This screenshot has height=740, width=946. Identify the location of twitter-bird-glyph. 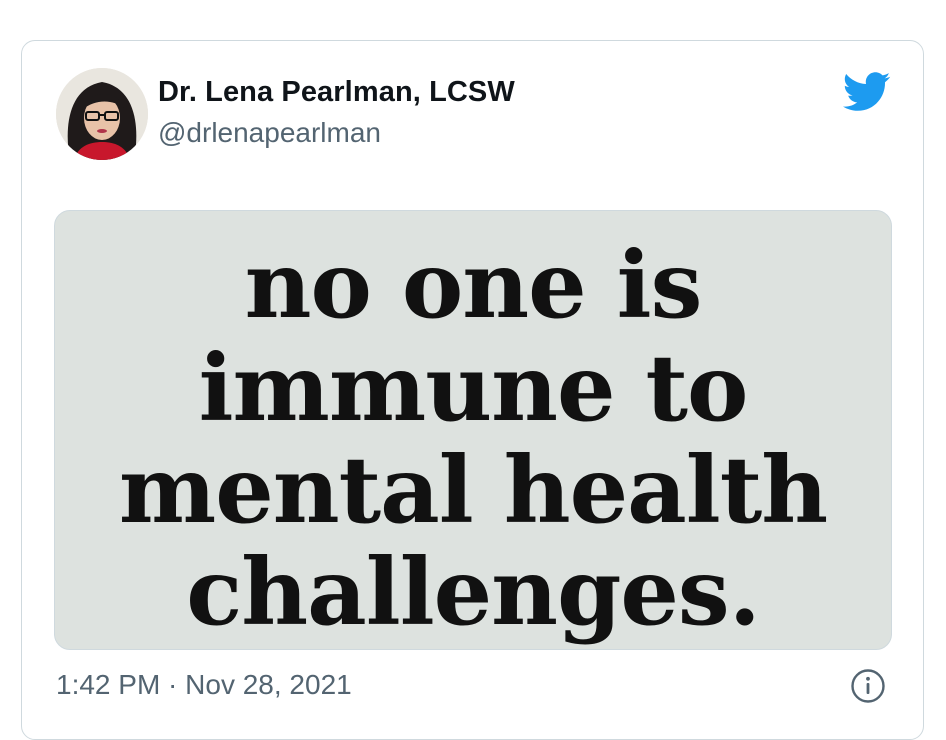
(866, 91).